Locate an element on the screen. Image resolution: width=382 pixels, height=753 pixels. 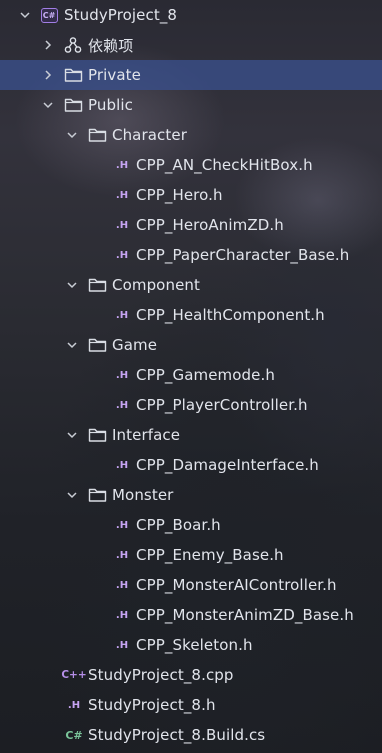
tree-item-public-folder: Public is located at coordinates (191, 105).